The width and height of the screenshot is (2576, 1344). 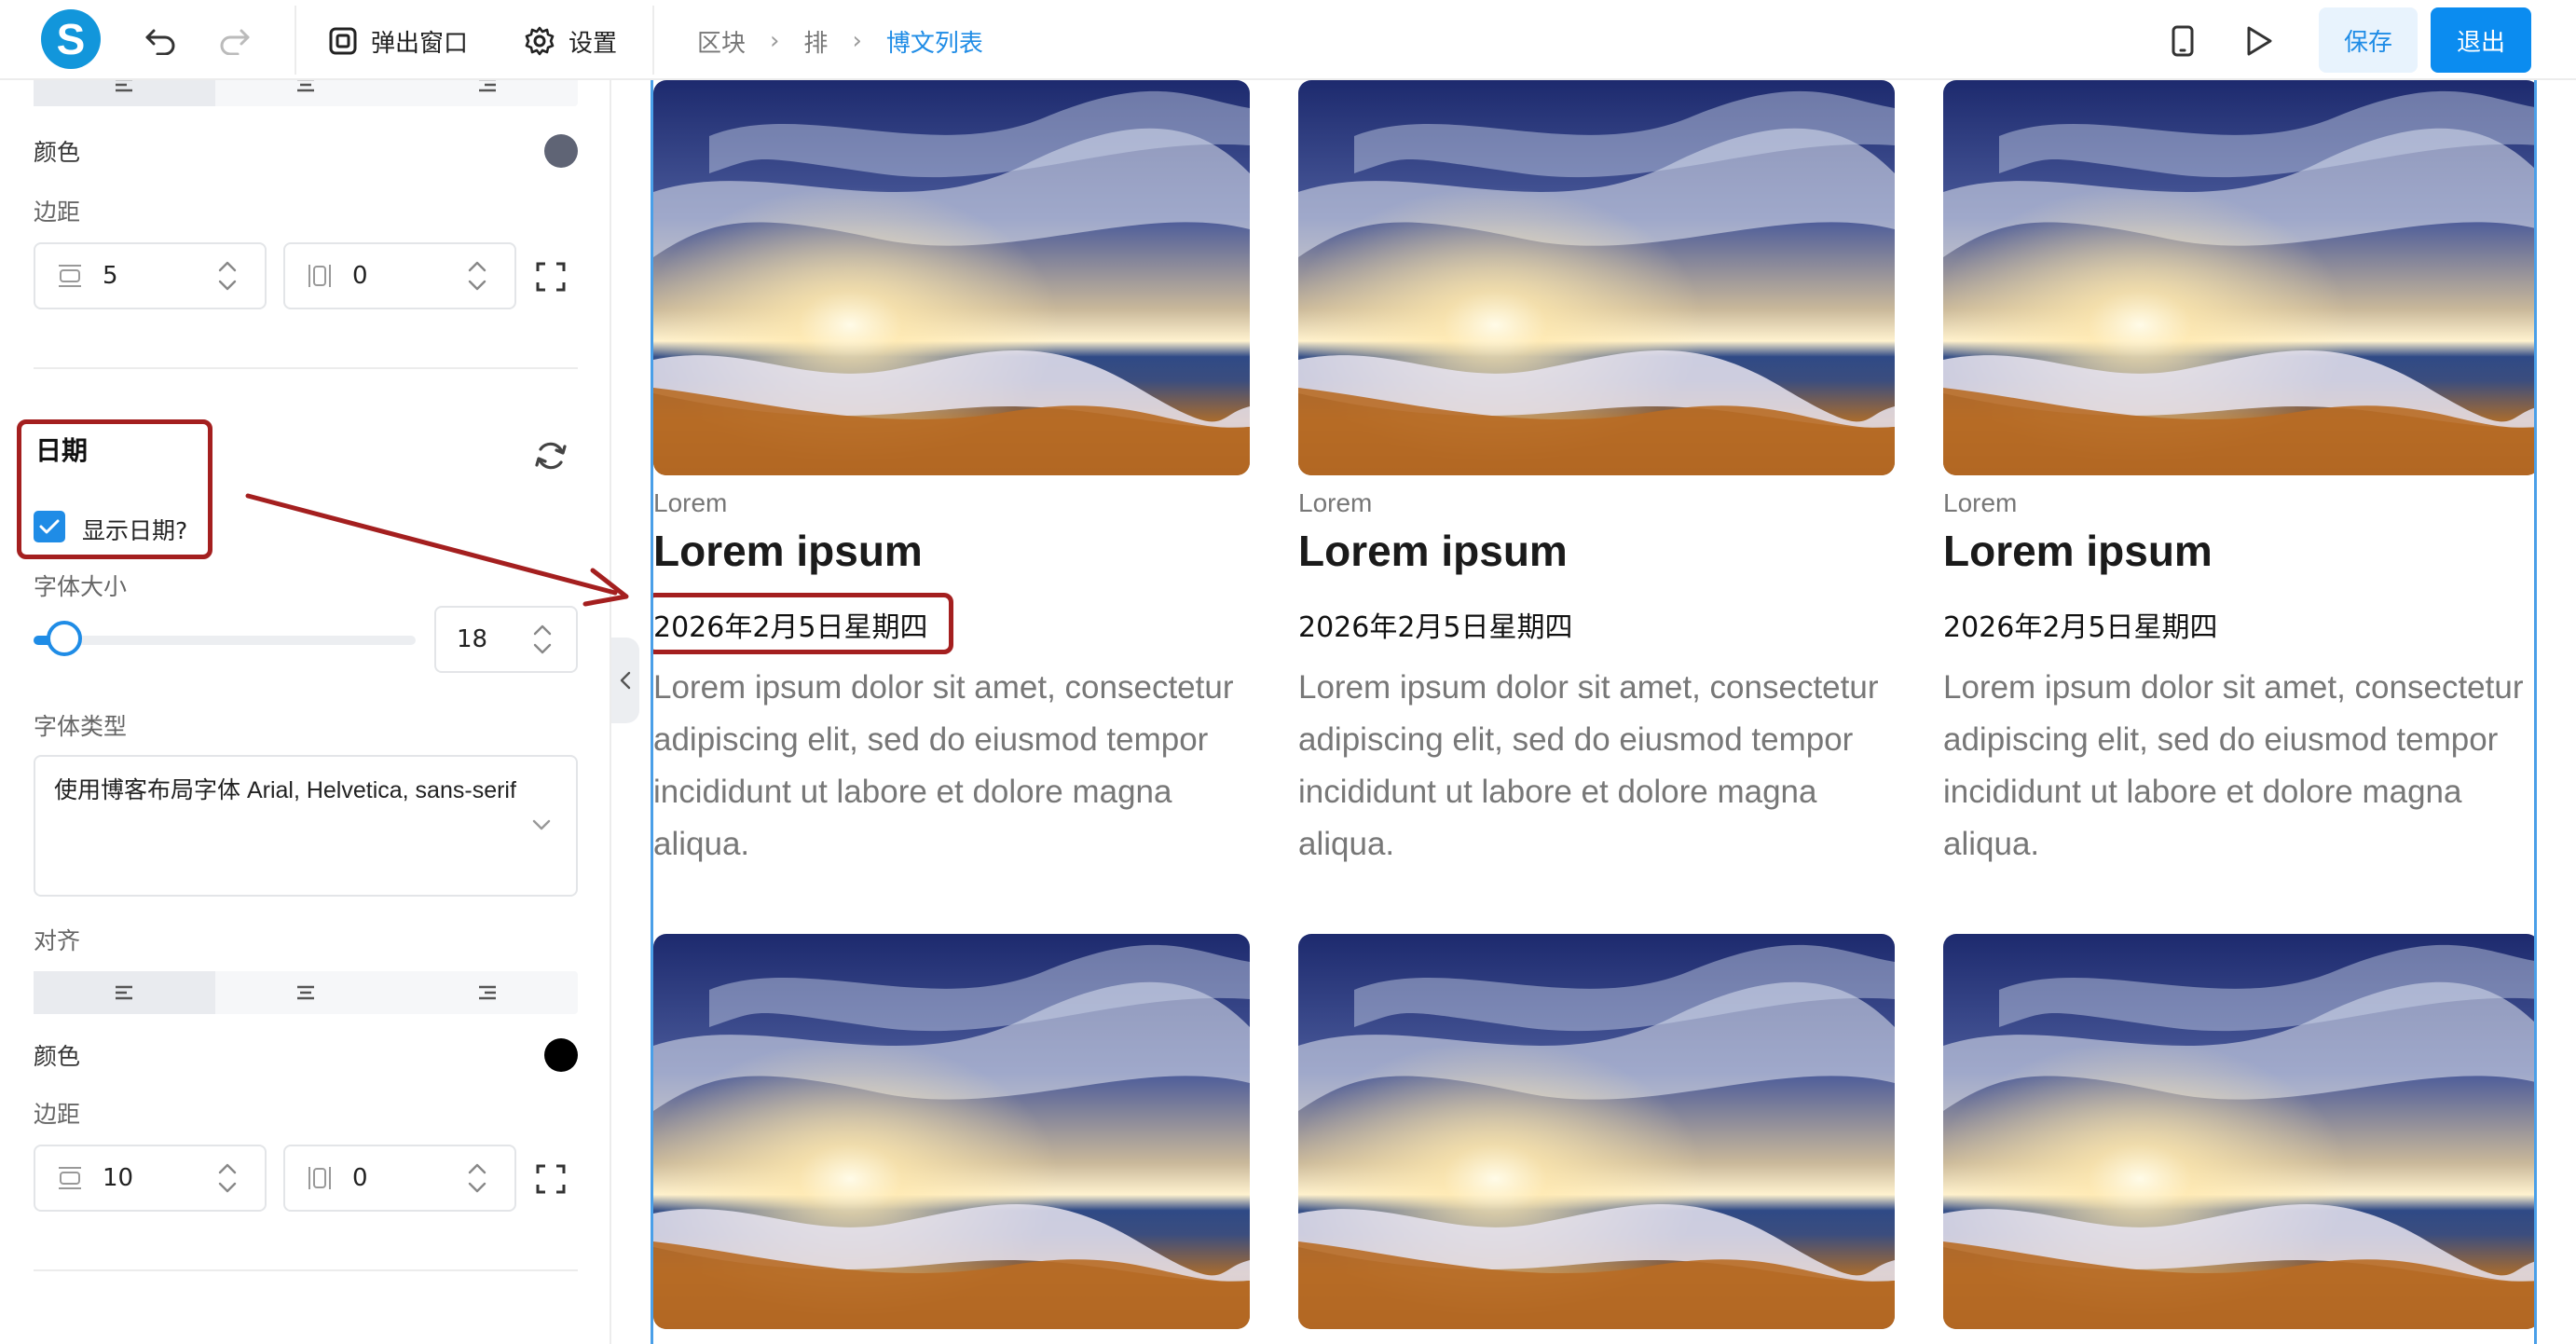 What do you see at coordinates (472, 639) in the screenshot?
I see `font-size-value: 18` at bounding box center [472, 639].